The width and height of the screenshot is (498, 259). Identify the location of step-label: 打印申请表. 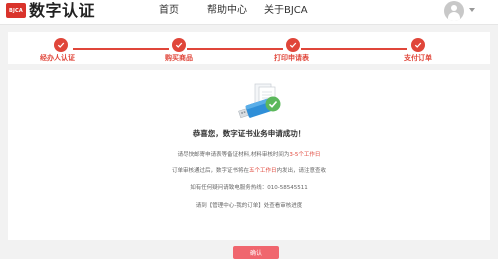
(291, 58).